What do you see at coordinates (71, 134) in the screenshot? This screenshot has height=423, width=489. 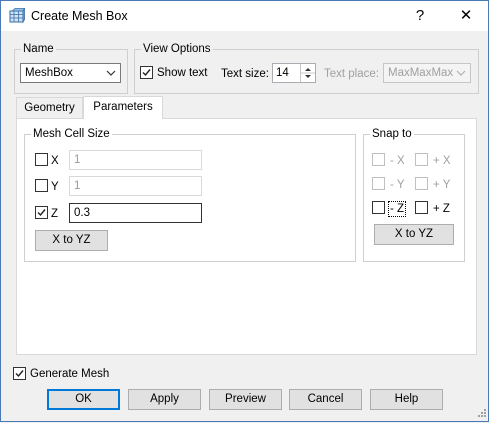 I see `mesh-cell-size-title: Mesh Cell Size` at bounding box center [71, 134].